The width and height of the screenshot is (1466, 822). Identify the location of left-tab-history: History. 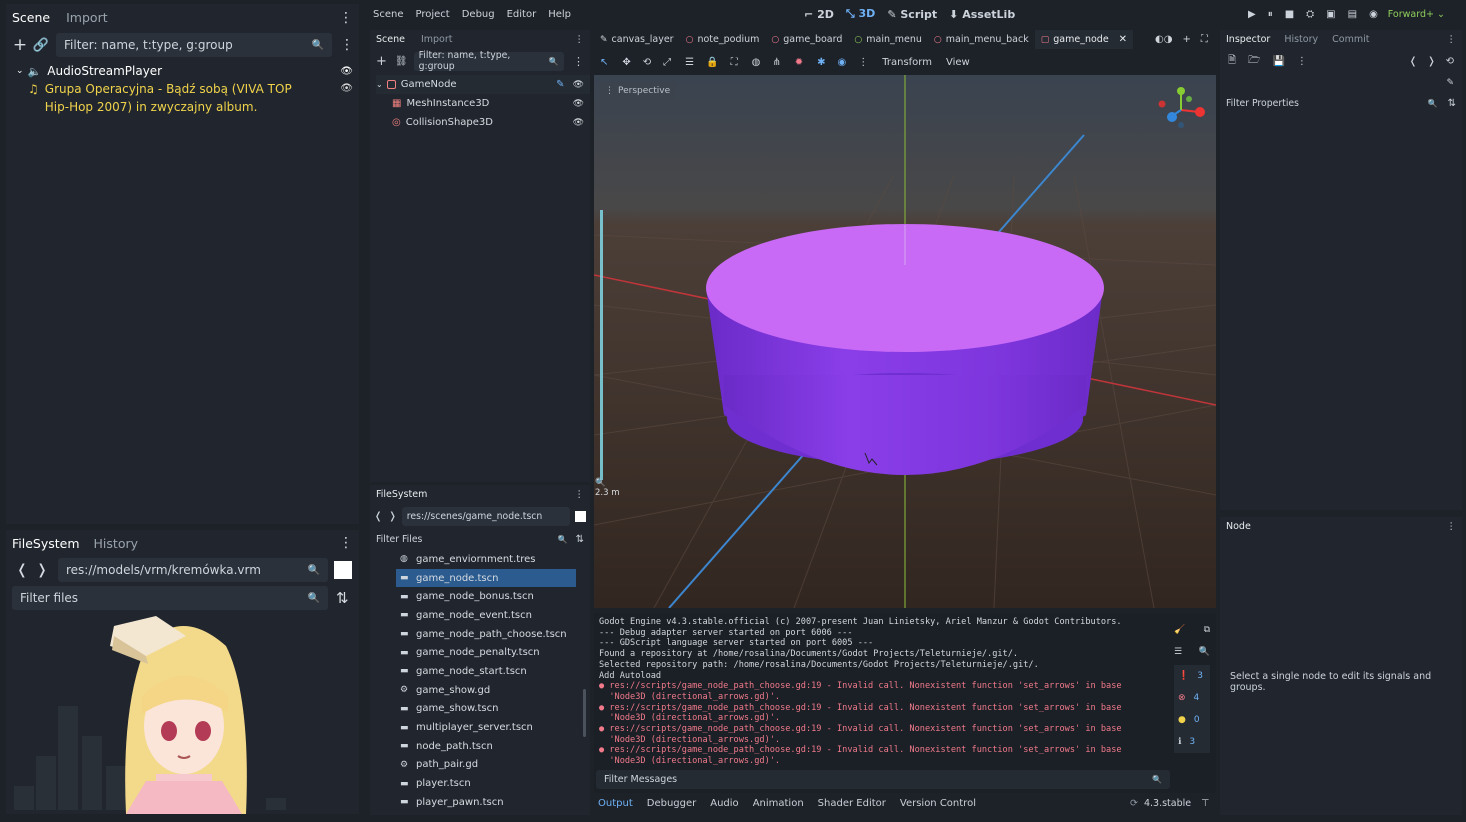
(116, 543).